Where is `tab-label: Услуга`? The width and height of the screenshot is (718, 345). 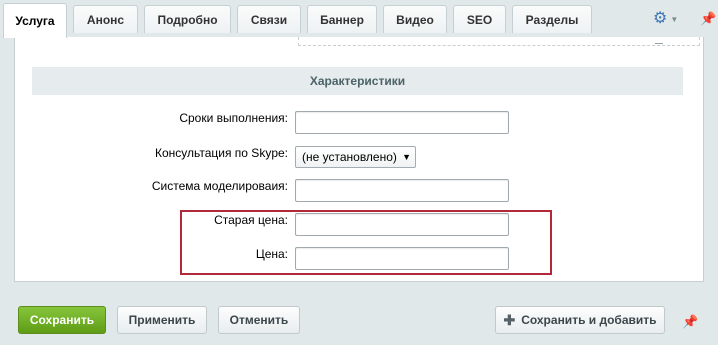 tab-label: Услуга is located at coordinates (35, 21).